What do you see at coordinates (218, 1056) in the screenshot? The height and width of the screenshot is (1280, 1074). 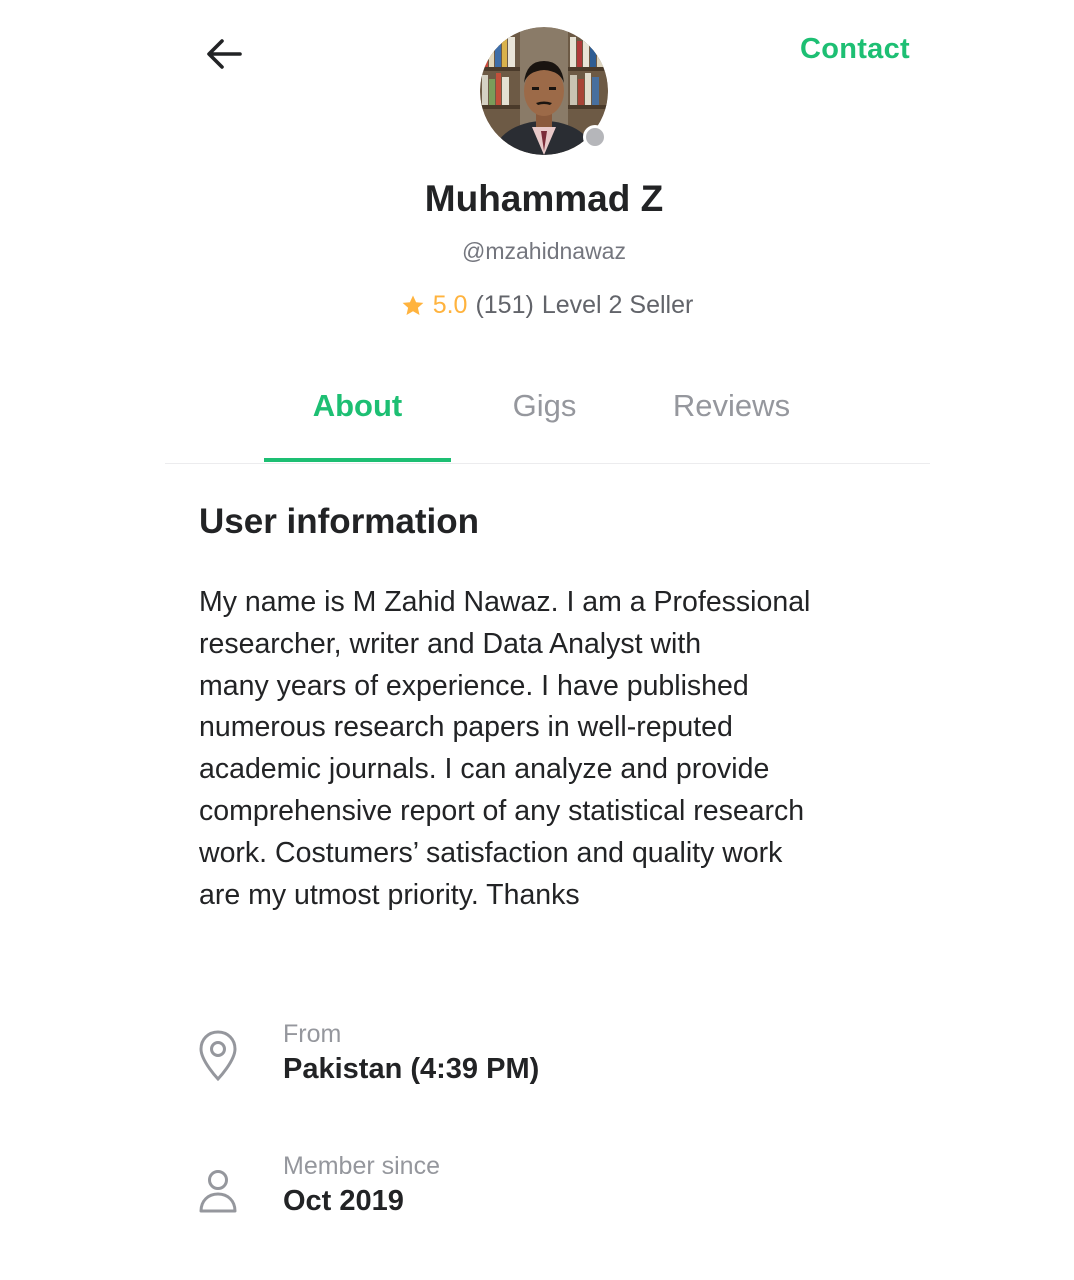 I see `location-pin-icon` at bounding box center [218, 1056].